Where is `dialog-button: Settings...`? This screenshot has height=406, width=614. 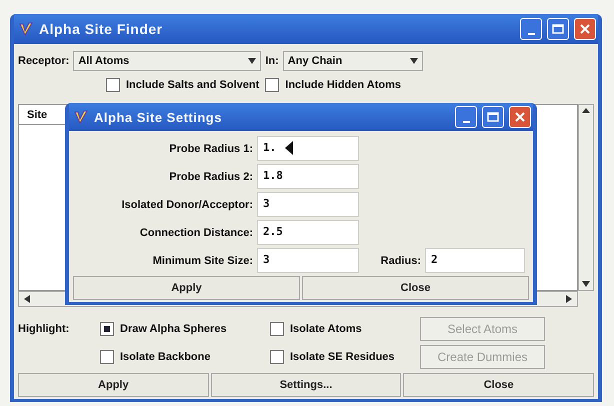 dialog-button: Settings... is located at coordinates (306, 385).